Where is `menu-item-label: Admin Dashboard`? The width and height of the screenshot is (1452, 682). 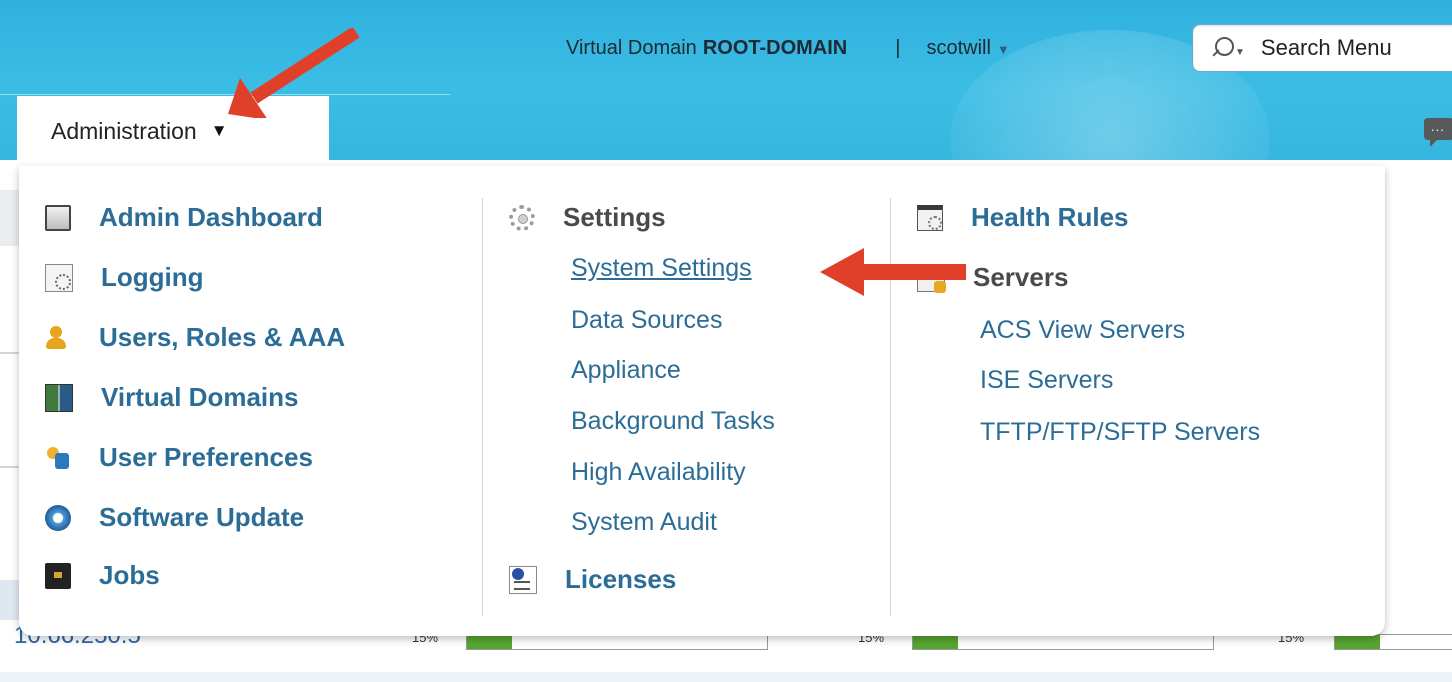 menu-item-label: Admin Dashboard is located at coordinates (211, 217).